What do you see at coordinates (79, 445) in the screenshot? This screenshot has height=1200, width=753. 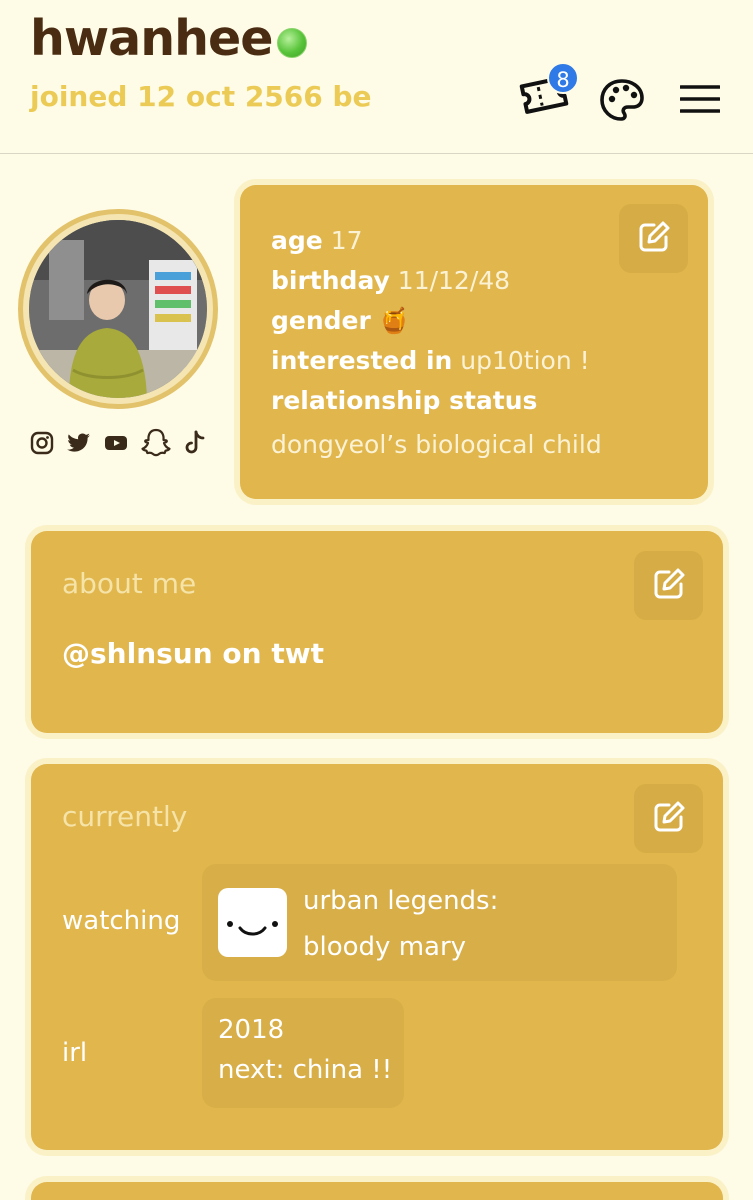 I see `twitter-icon` at bounding box center [79, 445].